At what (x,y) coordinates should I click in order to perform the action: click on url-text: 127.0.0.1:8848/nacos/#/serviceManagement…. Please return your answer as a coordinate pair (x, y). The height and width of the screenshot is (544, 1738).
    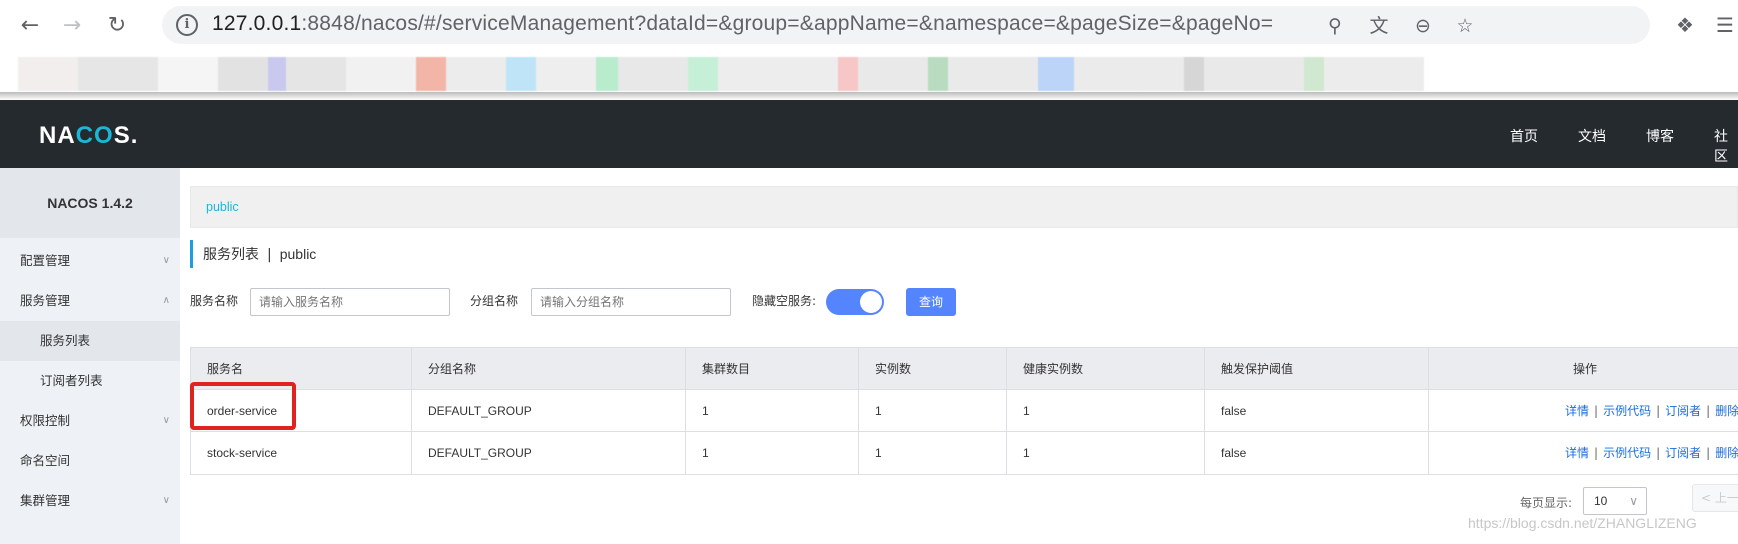
    Looking at the image, I should click on (742, 24).